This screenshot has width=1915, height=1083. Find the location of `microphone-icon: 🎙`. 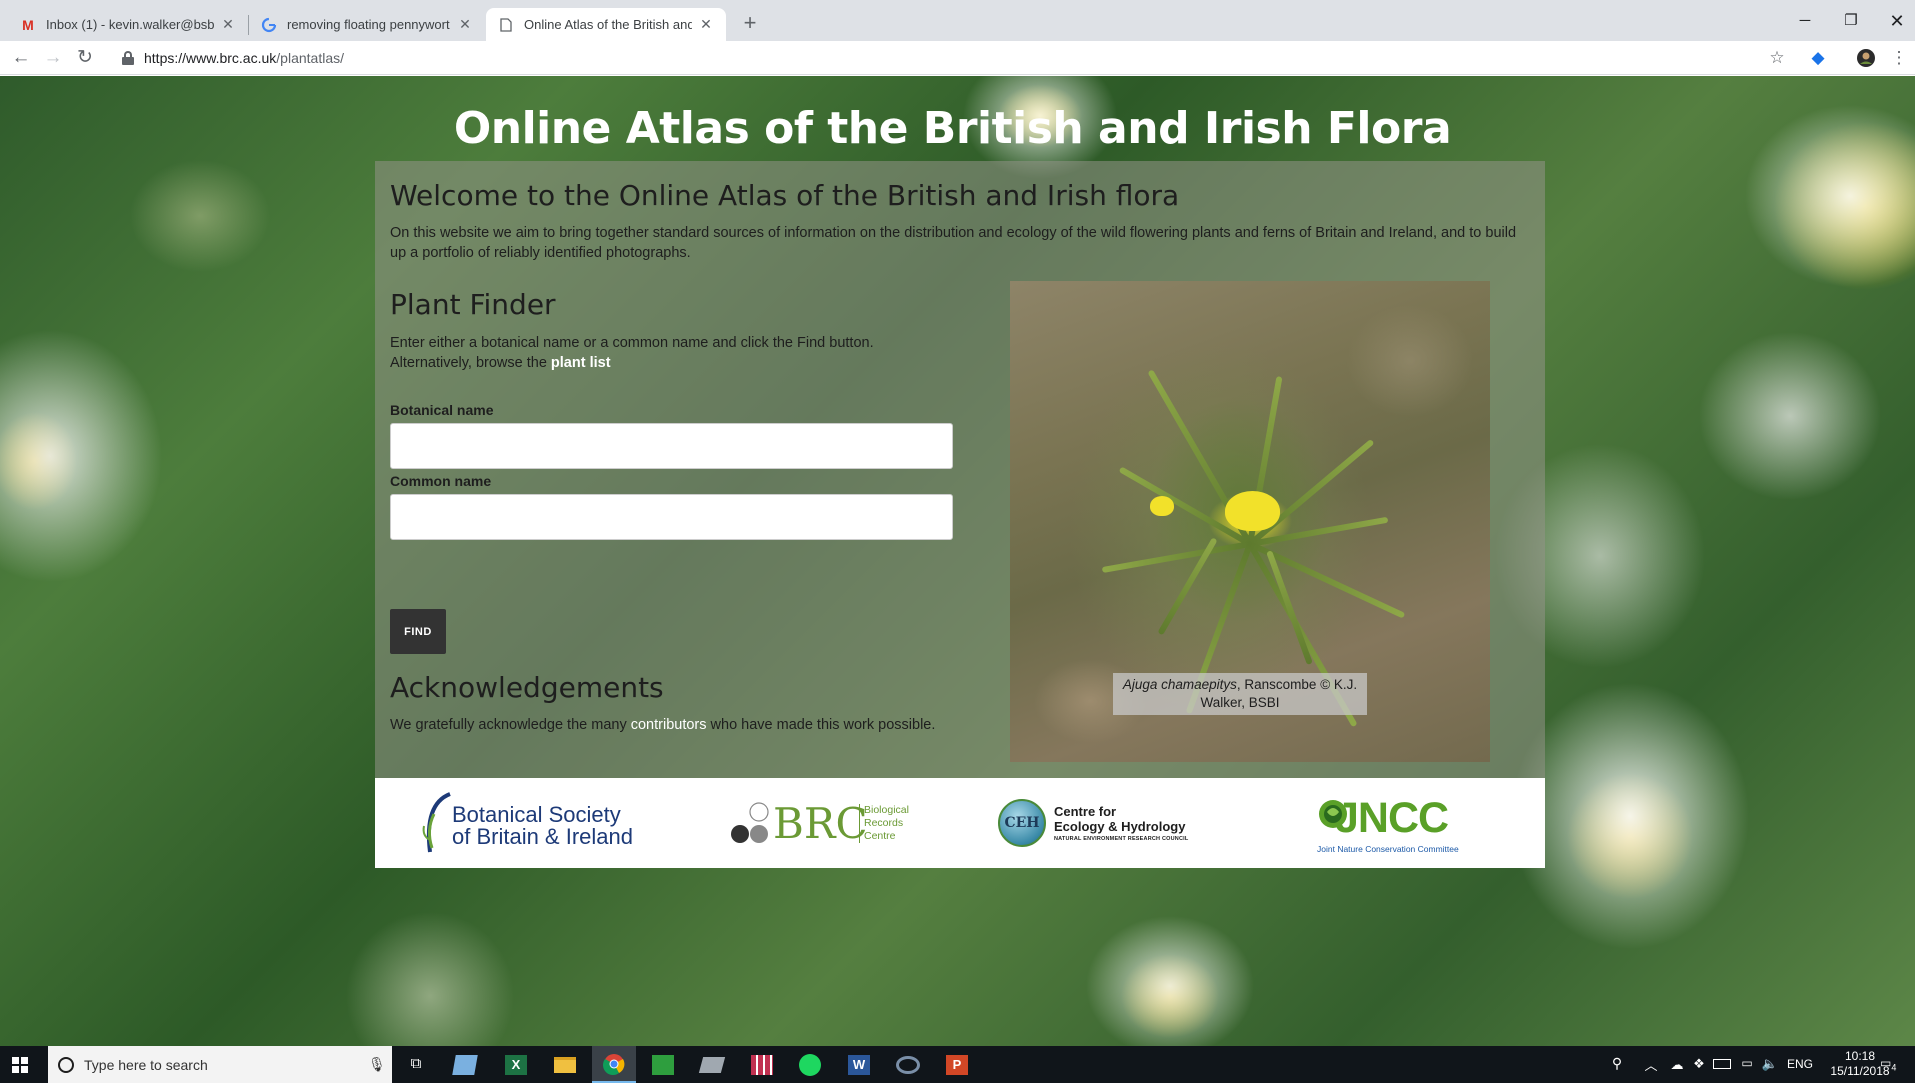

microphone-icon: 🎙 is located at coordinates (377, 1064).